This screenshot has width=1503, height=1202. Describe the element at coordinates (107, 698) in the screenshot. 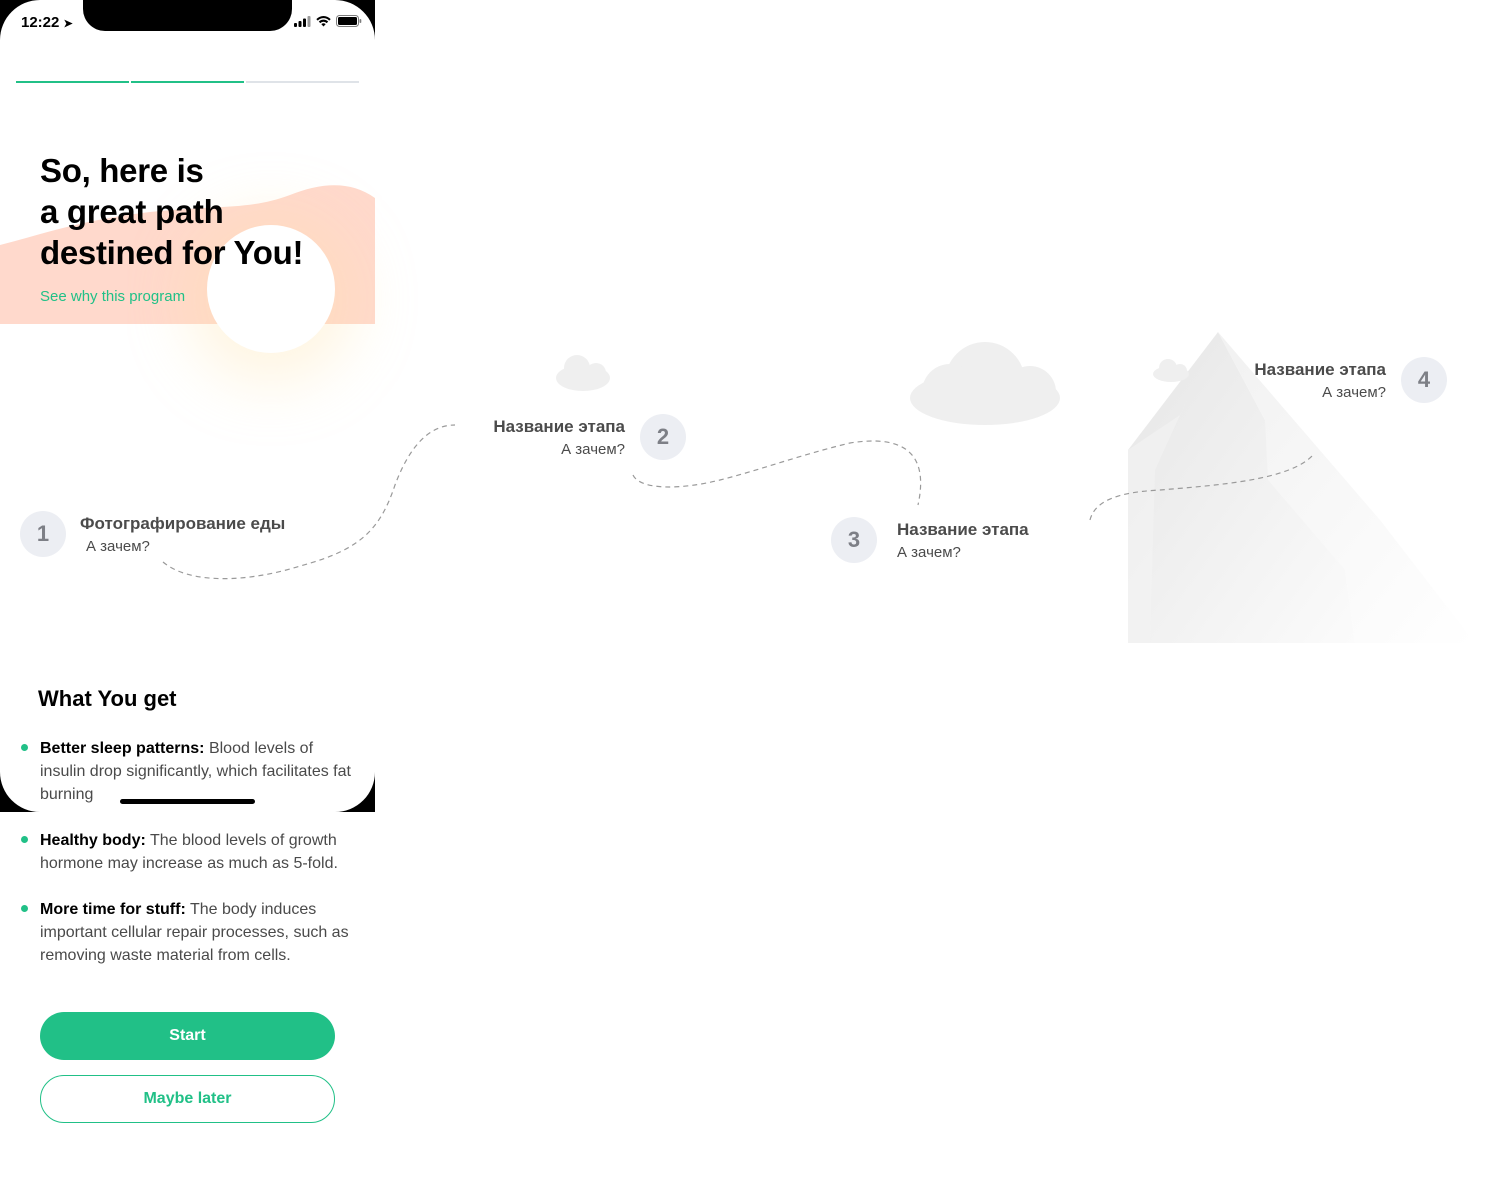

I see `benefits-title: What You get` at that location.